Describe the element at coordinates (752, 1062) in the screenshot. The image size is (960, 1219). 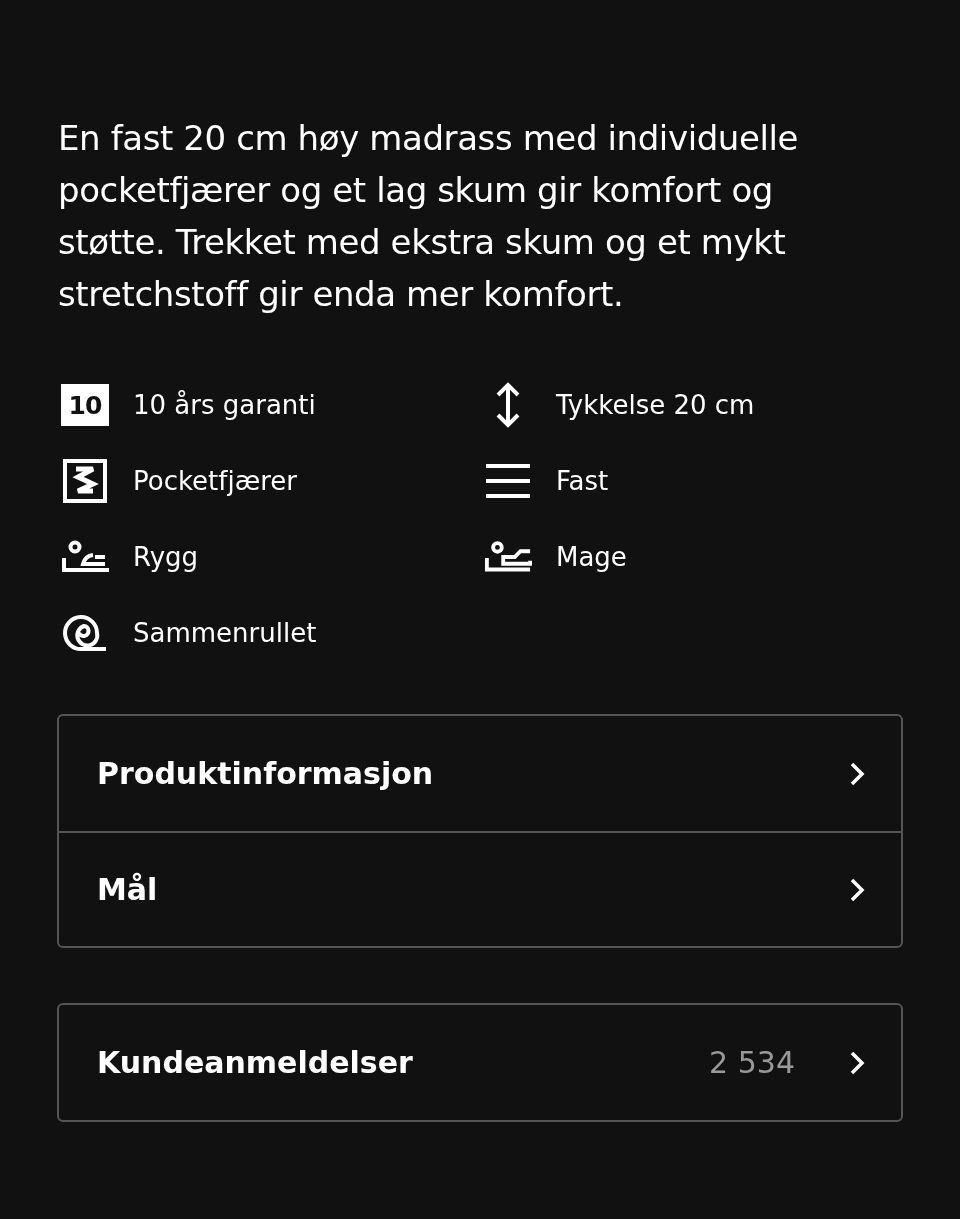
I see `review-count: 2 534` at that location.